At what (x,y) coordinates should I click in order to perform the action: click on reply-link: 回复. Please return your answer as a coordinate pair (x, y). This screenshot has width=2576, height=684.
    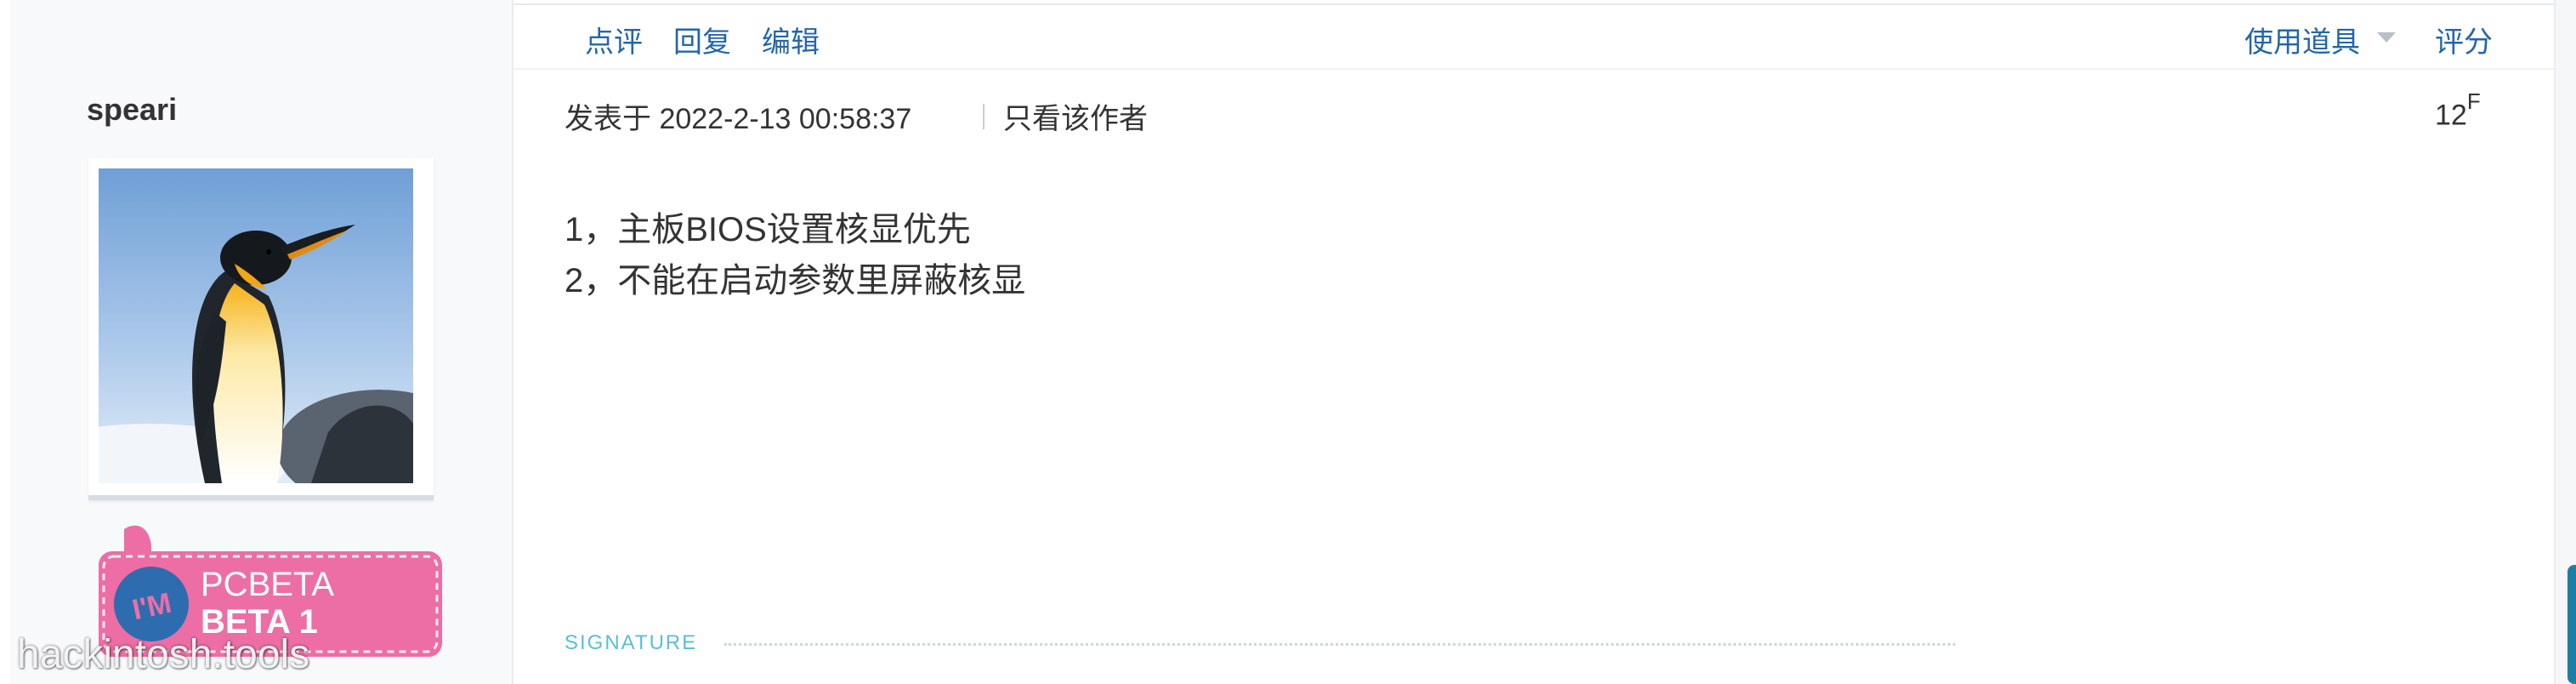
    Looking at the image, I should click on (702, 40).